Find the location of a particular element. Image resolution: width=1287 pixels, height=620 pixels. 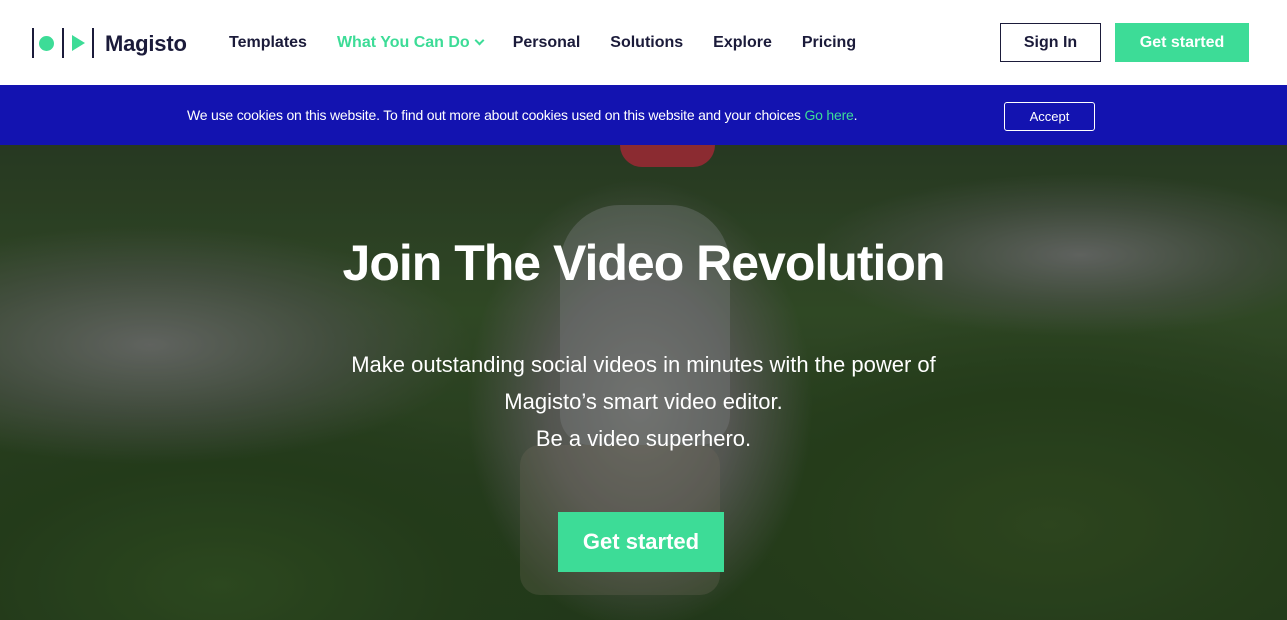

logo-mark-icon is located at coordinates (64, 43).